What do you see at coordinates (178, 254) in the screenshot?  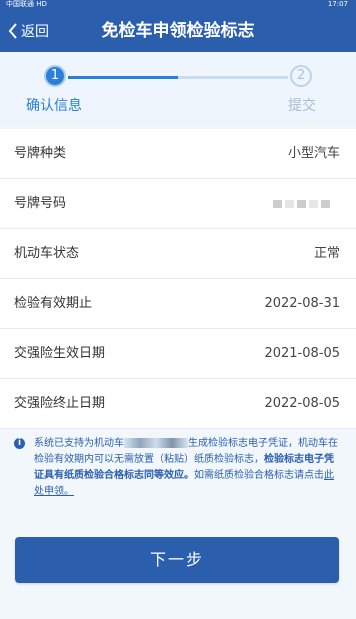 I see `info-row-vehicle-status: 机动车状态 正常` at bounding box center [178, 254].